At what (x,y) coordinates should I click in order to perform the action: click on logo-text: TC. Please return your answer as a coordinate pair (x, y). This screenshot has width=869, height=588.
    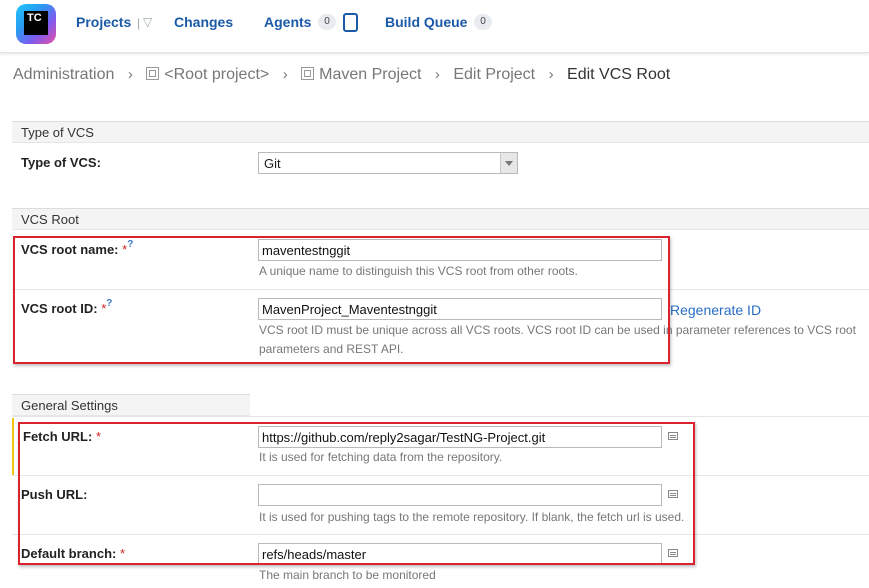
    Looking at the image, I should click on (36, 23).